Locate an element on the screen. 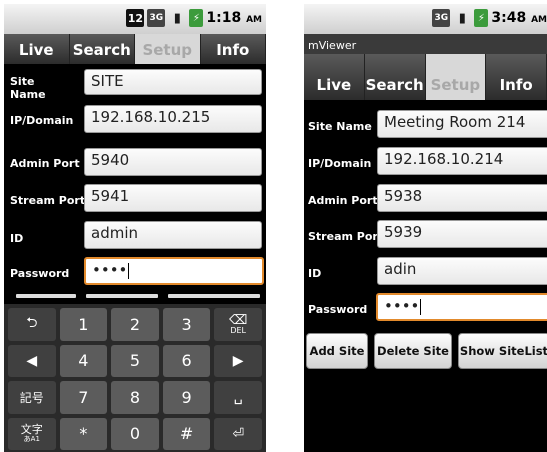 The image size is (547, 452). cursor-left-key: ◀ is located at coordinates (32, 360).